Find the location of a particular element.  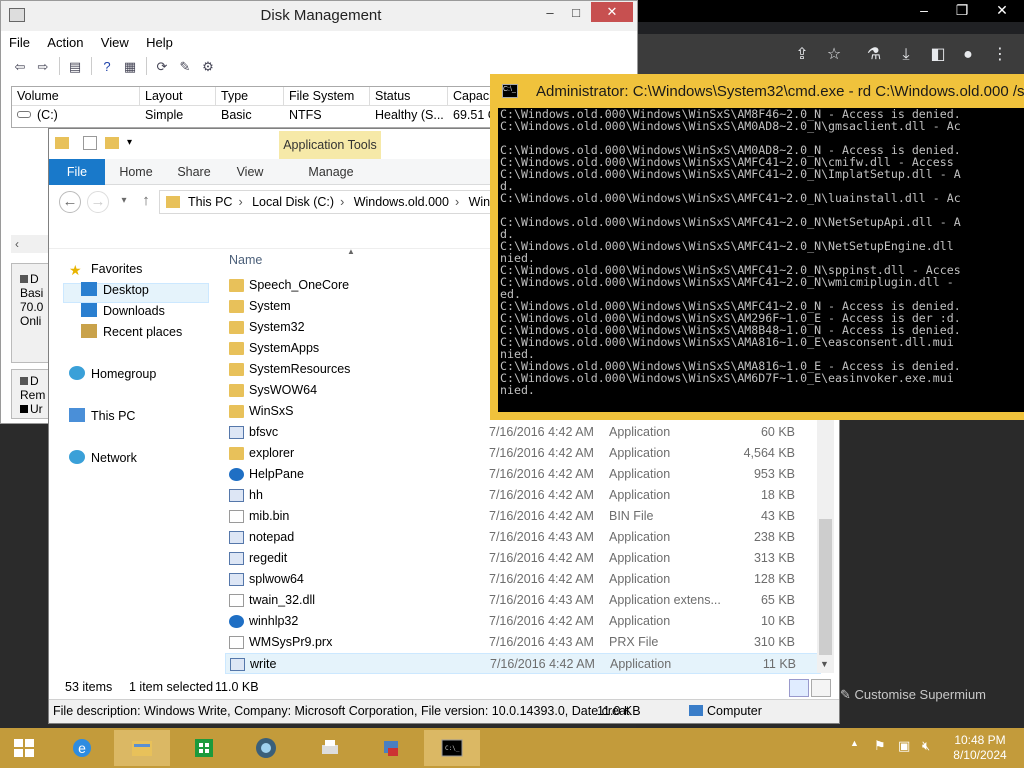

taskbar-browser is located at coordinates (266, 748).